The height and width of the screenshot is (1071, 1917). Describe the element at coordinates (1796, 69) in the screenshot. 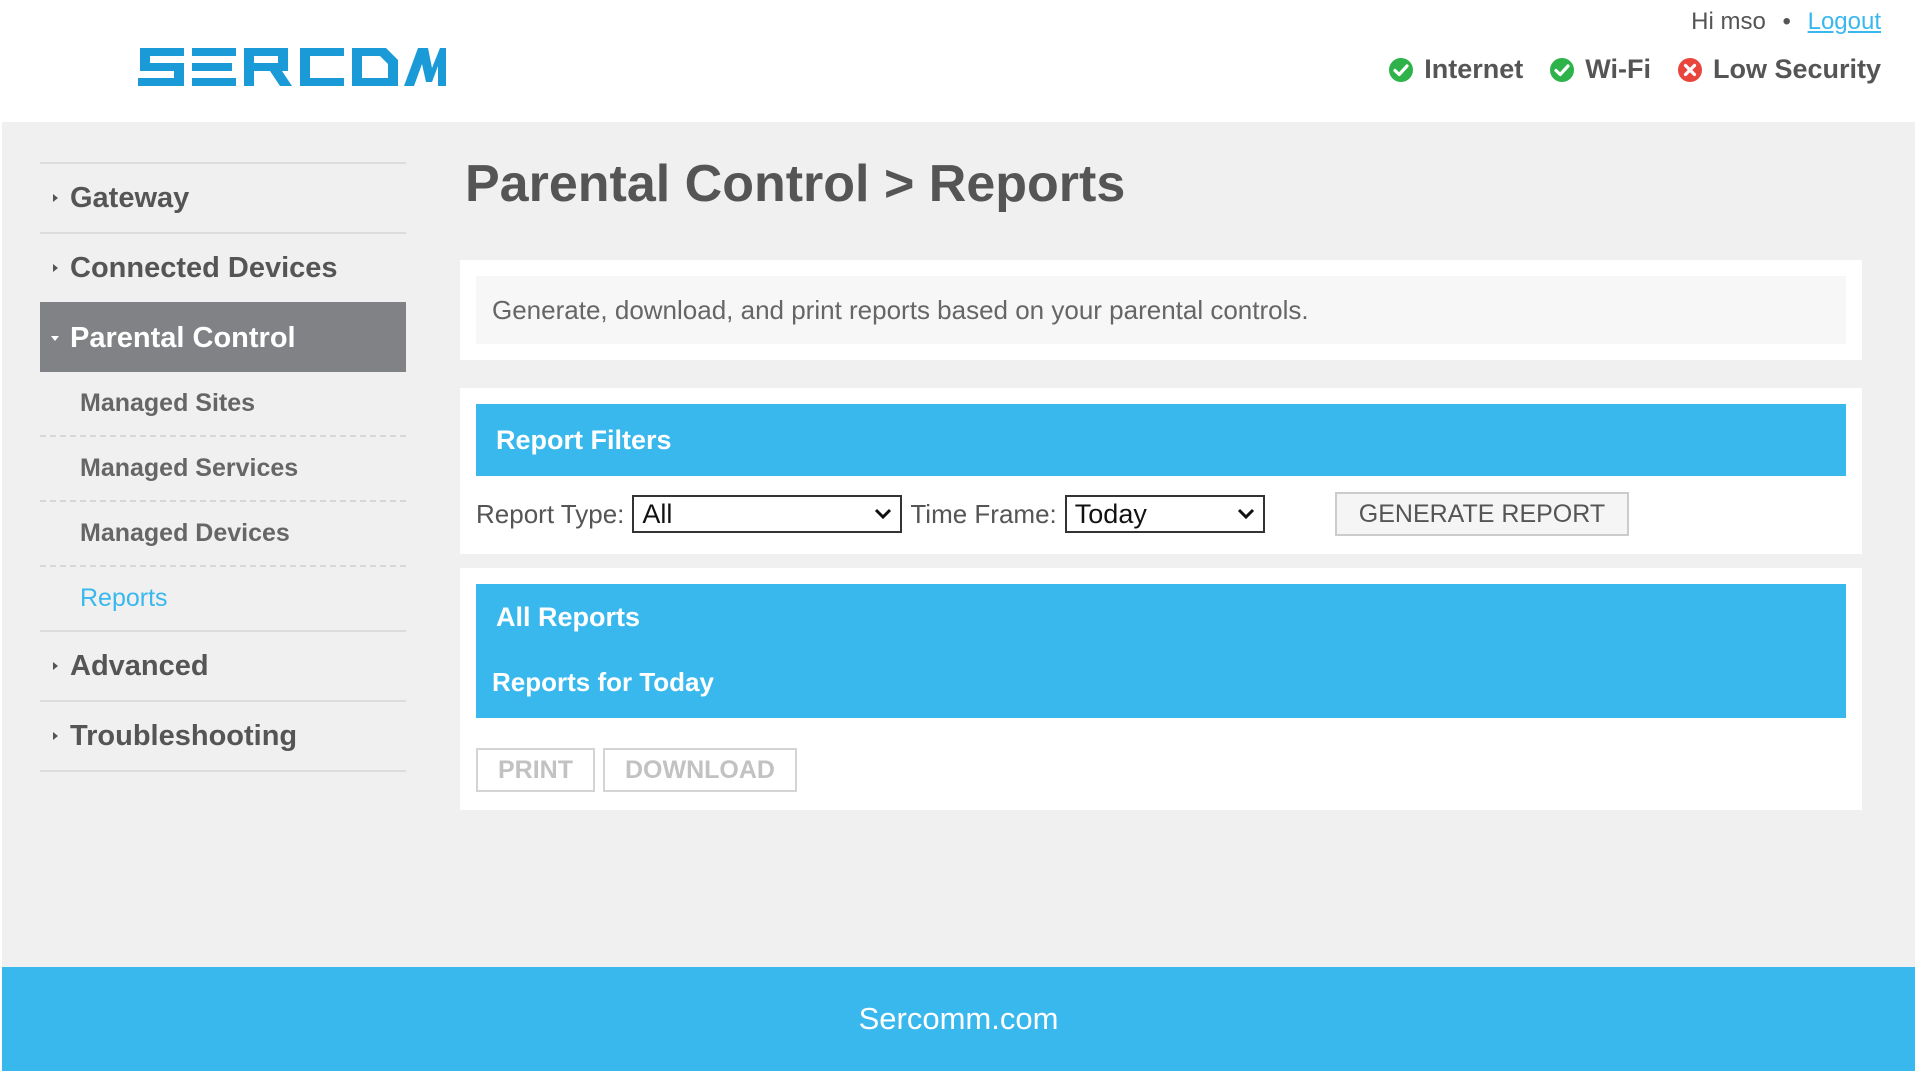

I see `status-security-label: Low Security` at that location.